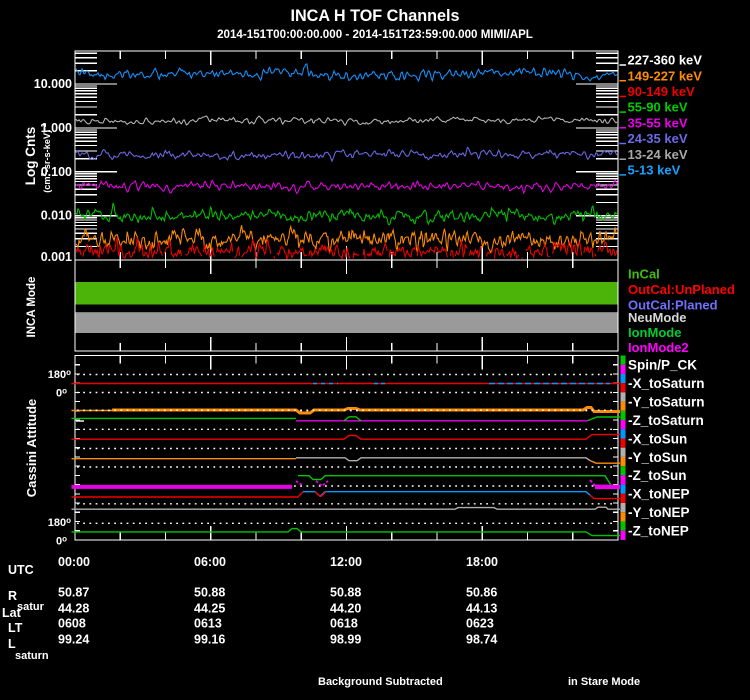 This screenshot has height=700, width=750. What do you see at coordinates (74, 562) in the screenshot?
I see `svg-text: 00:00` at bounding box center [74, 562].